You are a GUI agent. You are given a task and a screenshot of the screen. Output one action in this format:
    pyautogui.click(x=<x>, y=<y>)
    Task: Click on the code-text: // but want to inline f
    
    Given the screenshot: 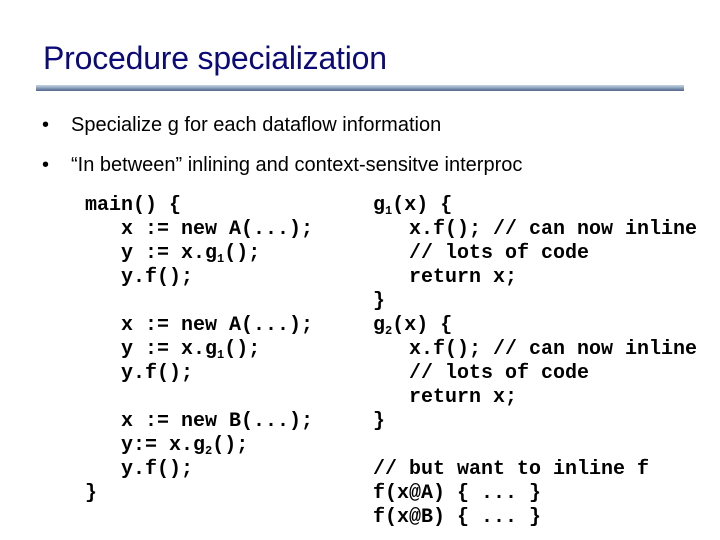 What is the action you would take?
    pyautogui.click(x=511, y=469)
    